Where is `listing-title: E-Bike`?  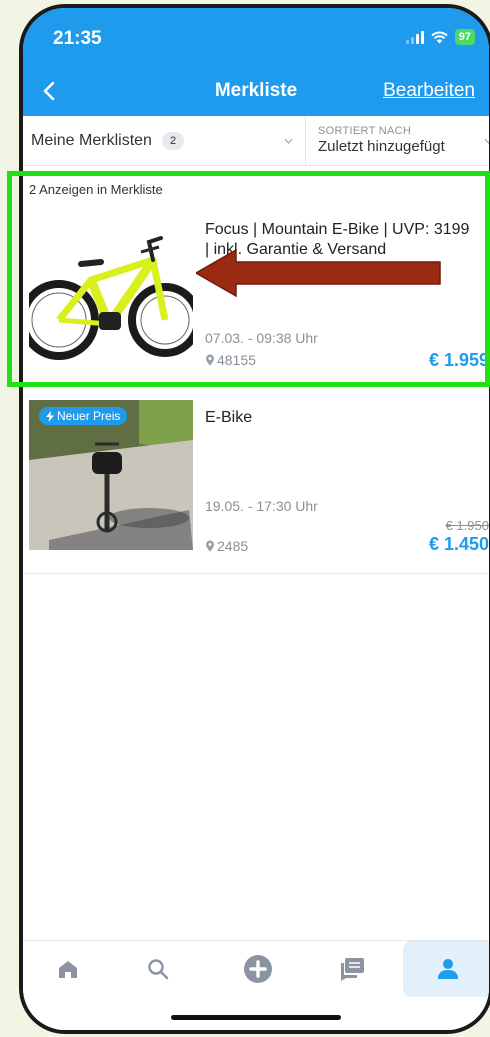
listing-title: E-Bike is located at coordinates (340, 418).